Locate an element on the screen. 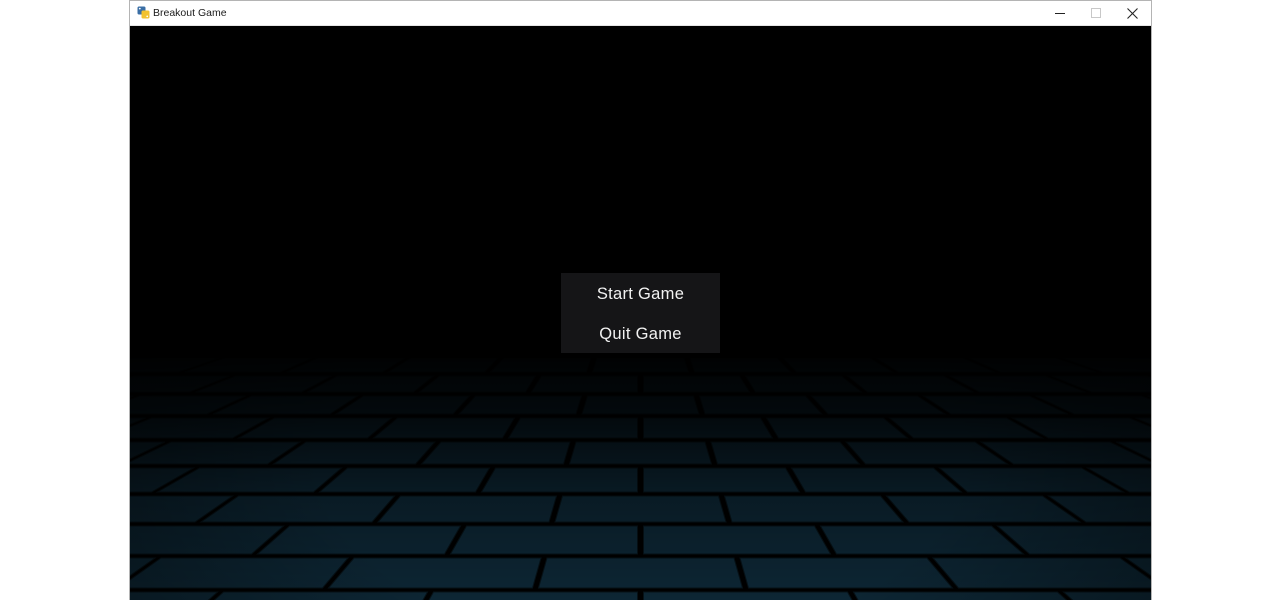 This screenshot has width=1280, height=600. quit-game-button: Quit Game is located at coordinates (640, 334).